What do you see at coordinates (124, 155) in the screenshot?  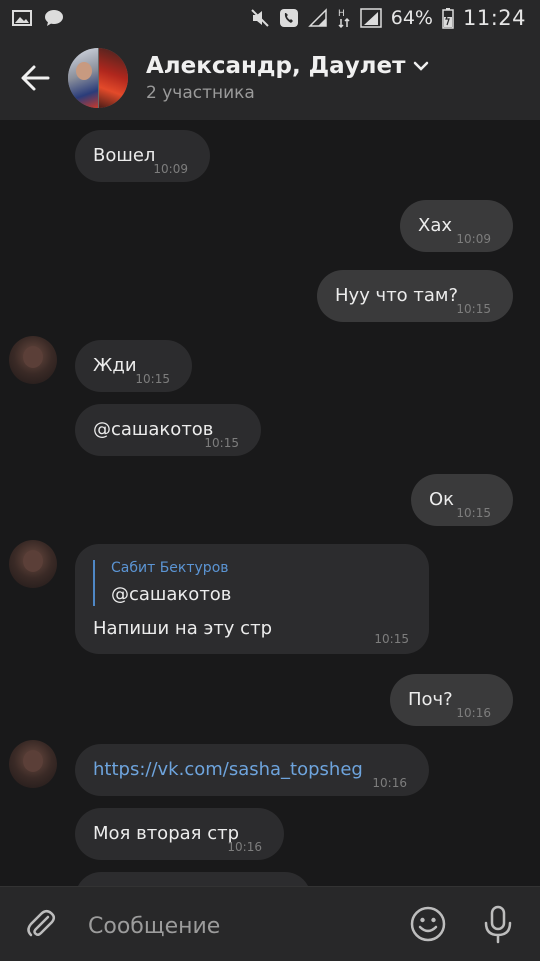 I see `message-text: Вошел` at bounding box center [124, 155].